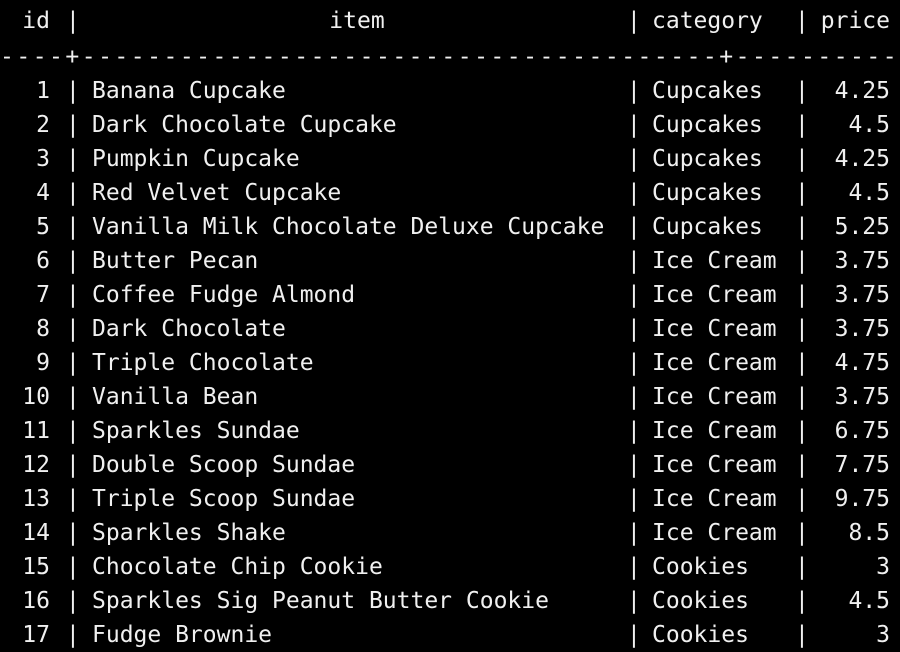 The image size is (900, 652). What do you see at coordinates (450, 91) in the screenshot?
I see `table-row: 1 | Banana Cupcake | Cupcakes | 4.25` at bounding box center [450, 91].